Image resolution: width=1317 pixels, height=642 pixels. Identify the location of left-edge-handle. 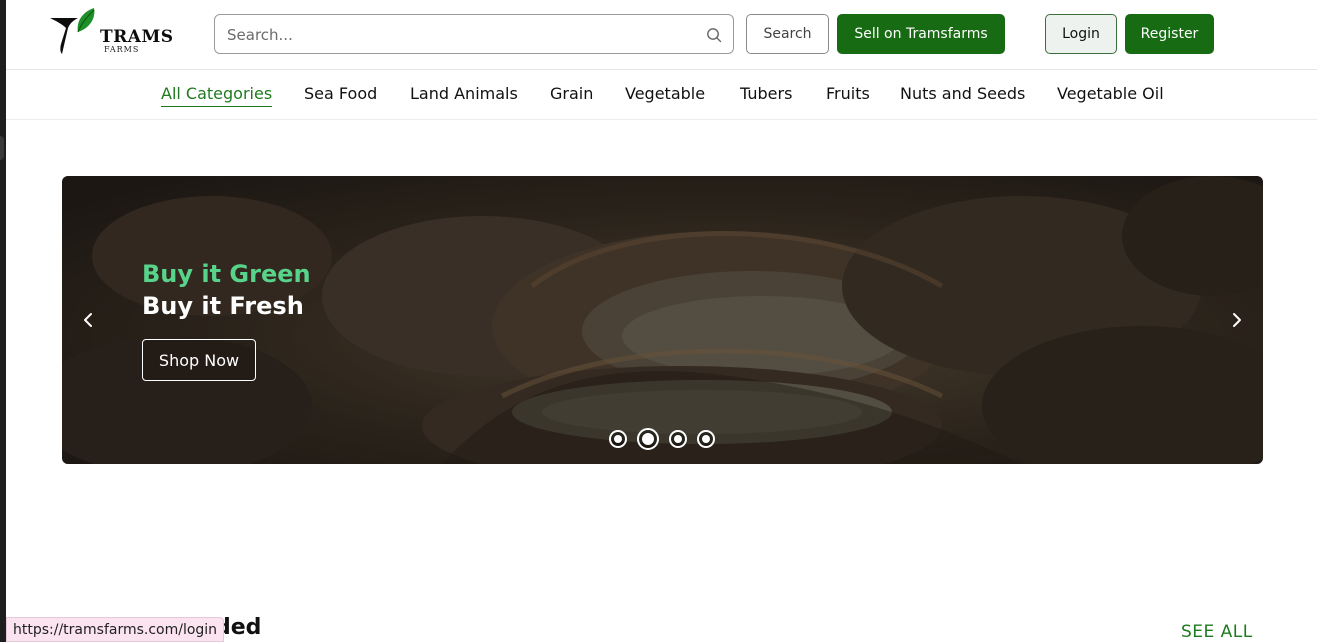
(2, 148).